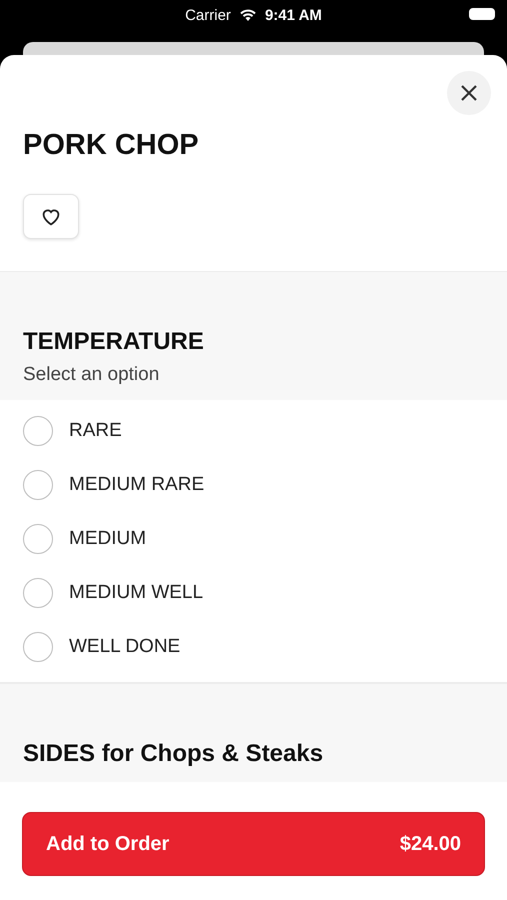 The height and width of the screenshot is (900, 507). I want to click on heart-icon, so click(51, 217).